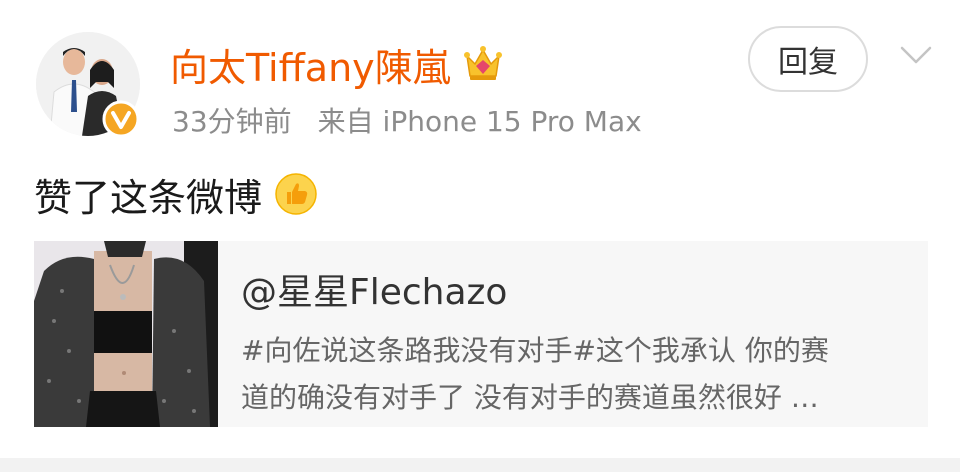  I want to click on post-body: 赞了这条微博, so click(176, 194).